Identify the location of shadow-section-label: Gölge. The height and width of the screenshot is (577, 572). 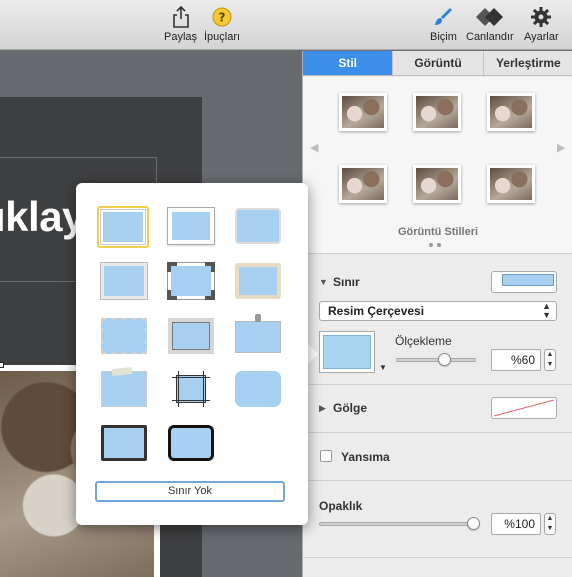
(350, 408).